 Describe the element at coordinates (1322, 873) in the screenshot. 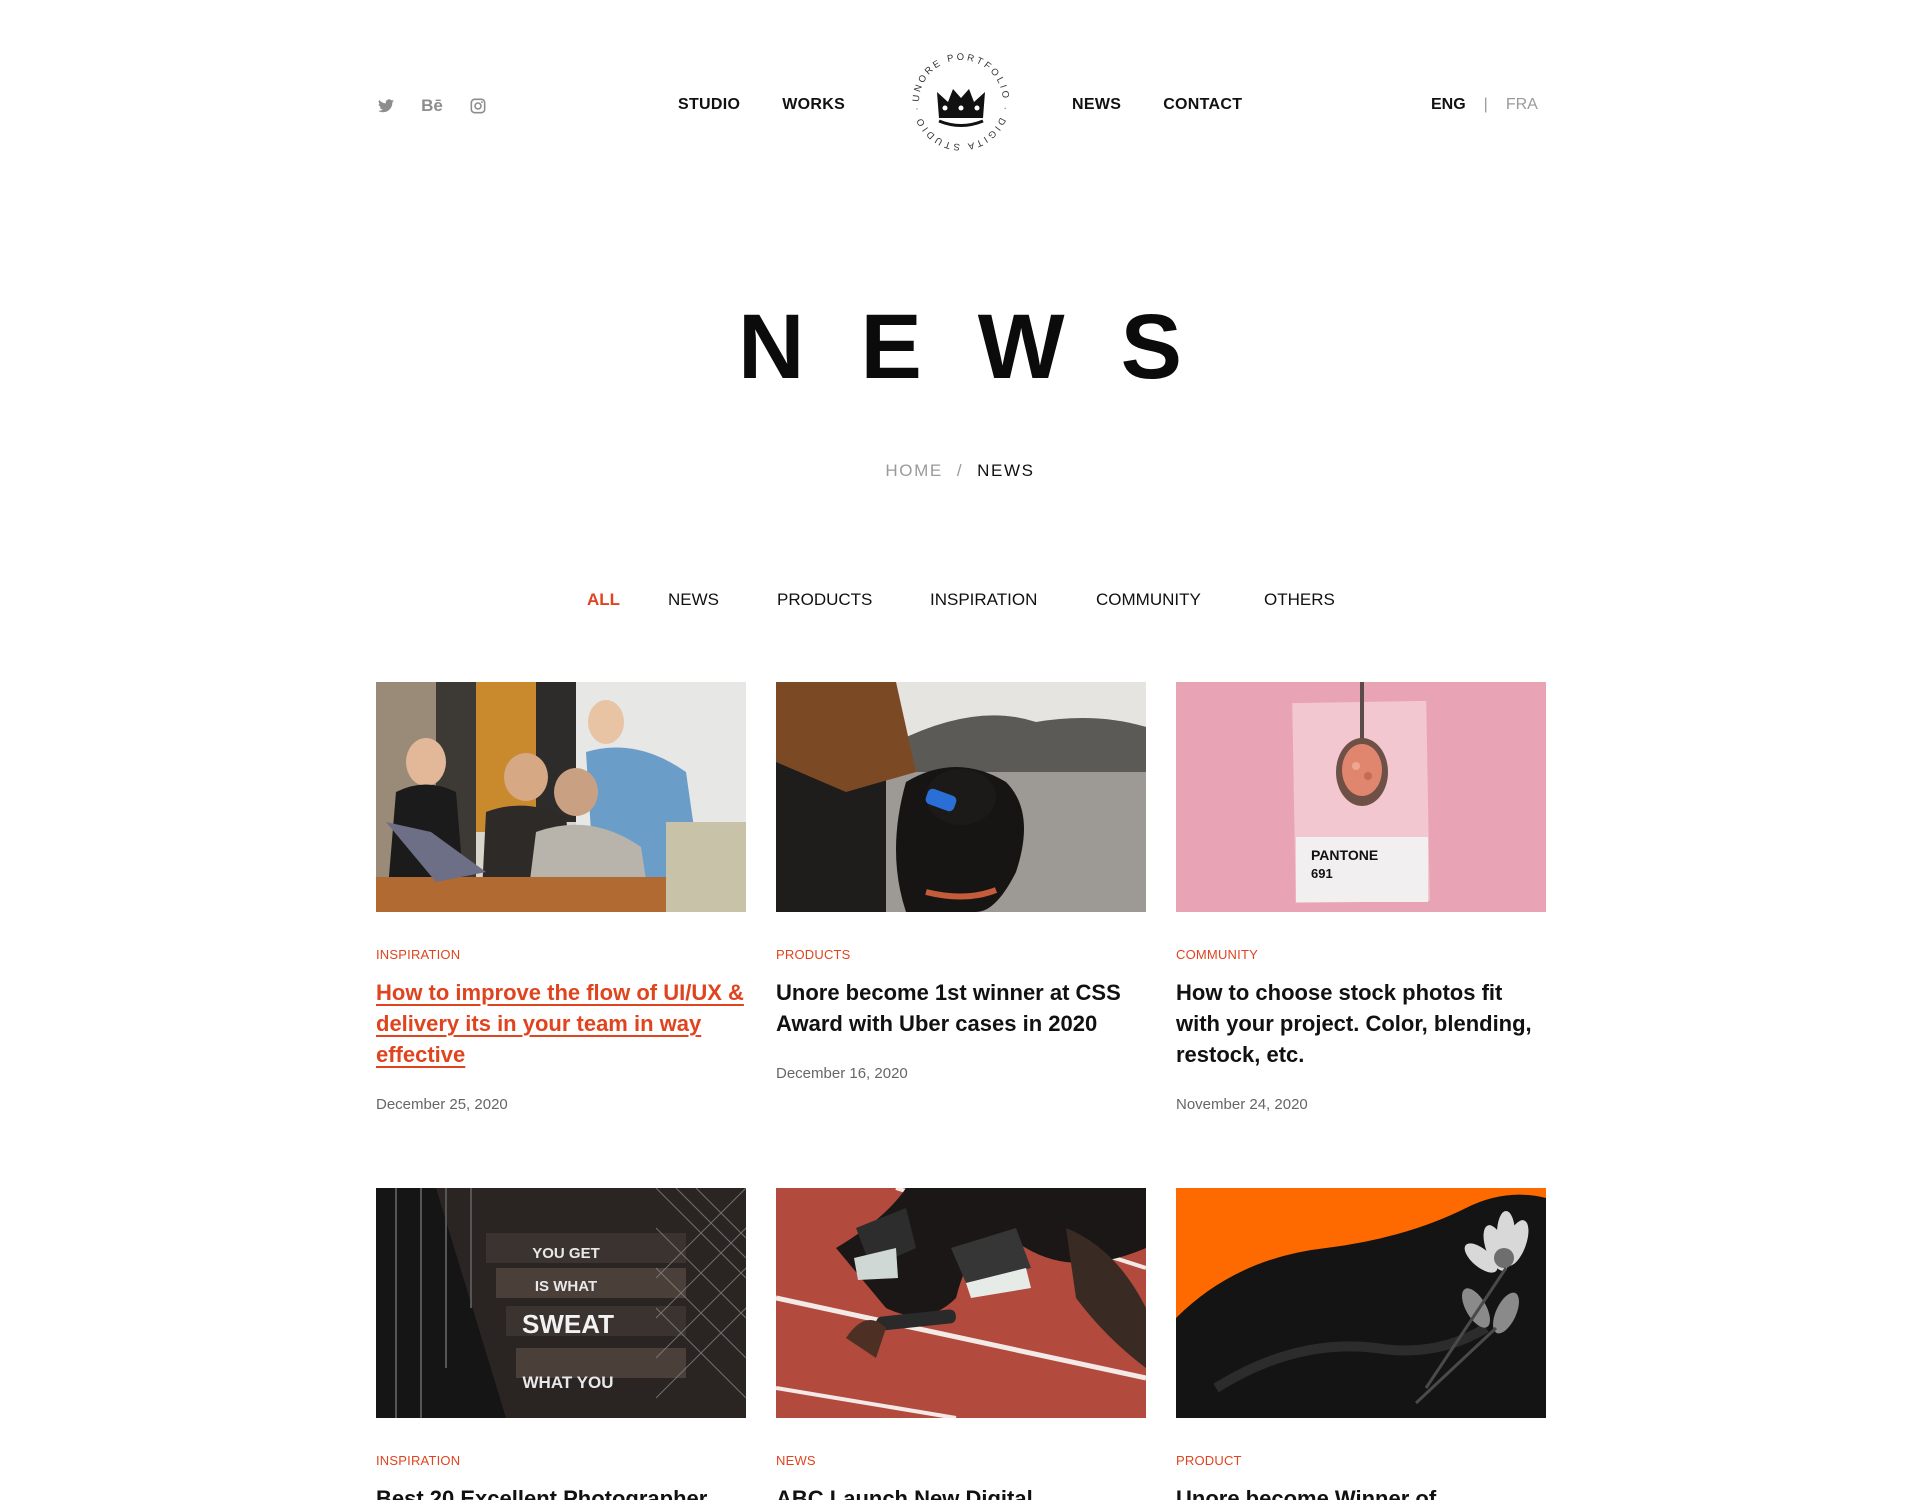

I see `pantone-number: 691` at that location.